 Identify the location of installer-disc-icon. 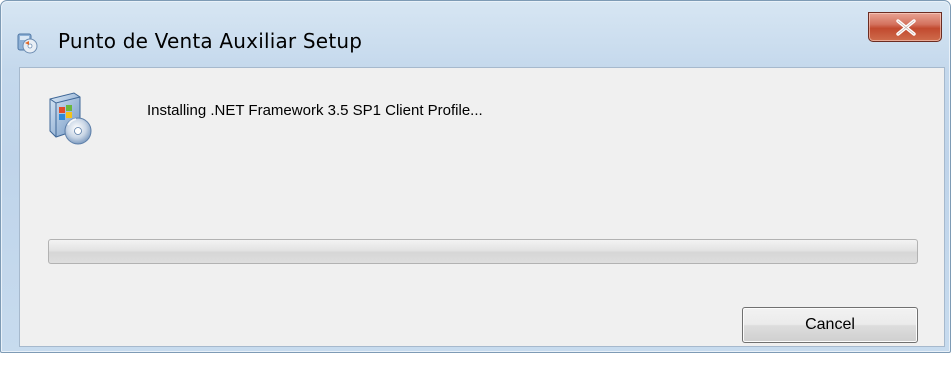
(70, 117).